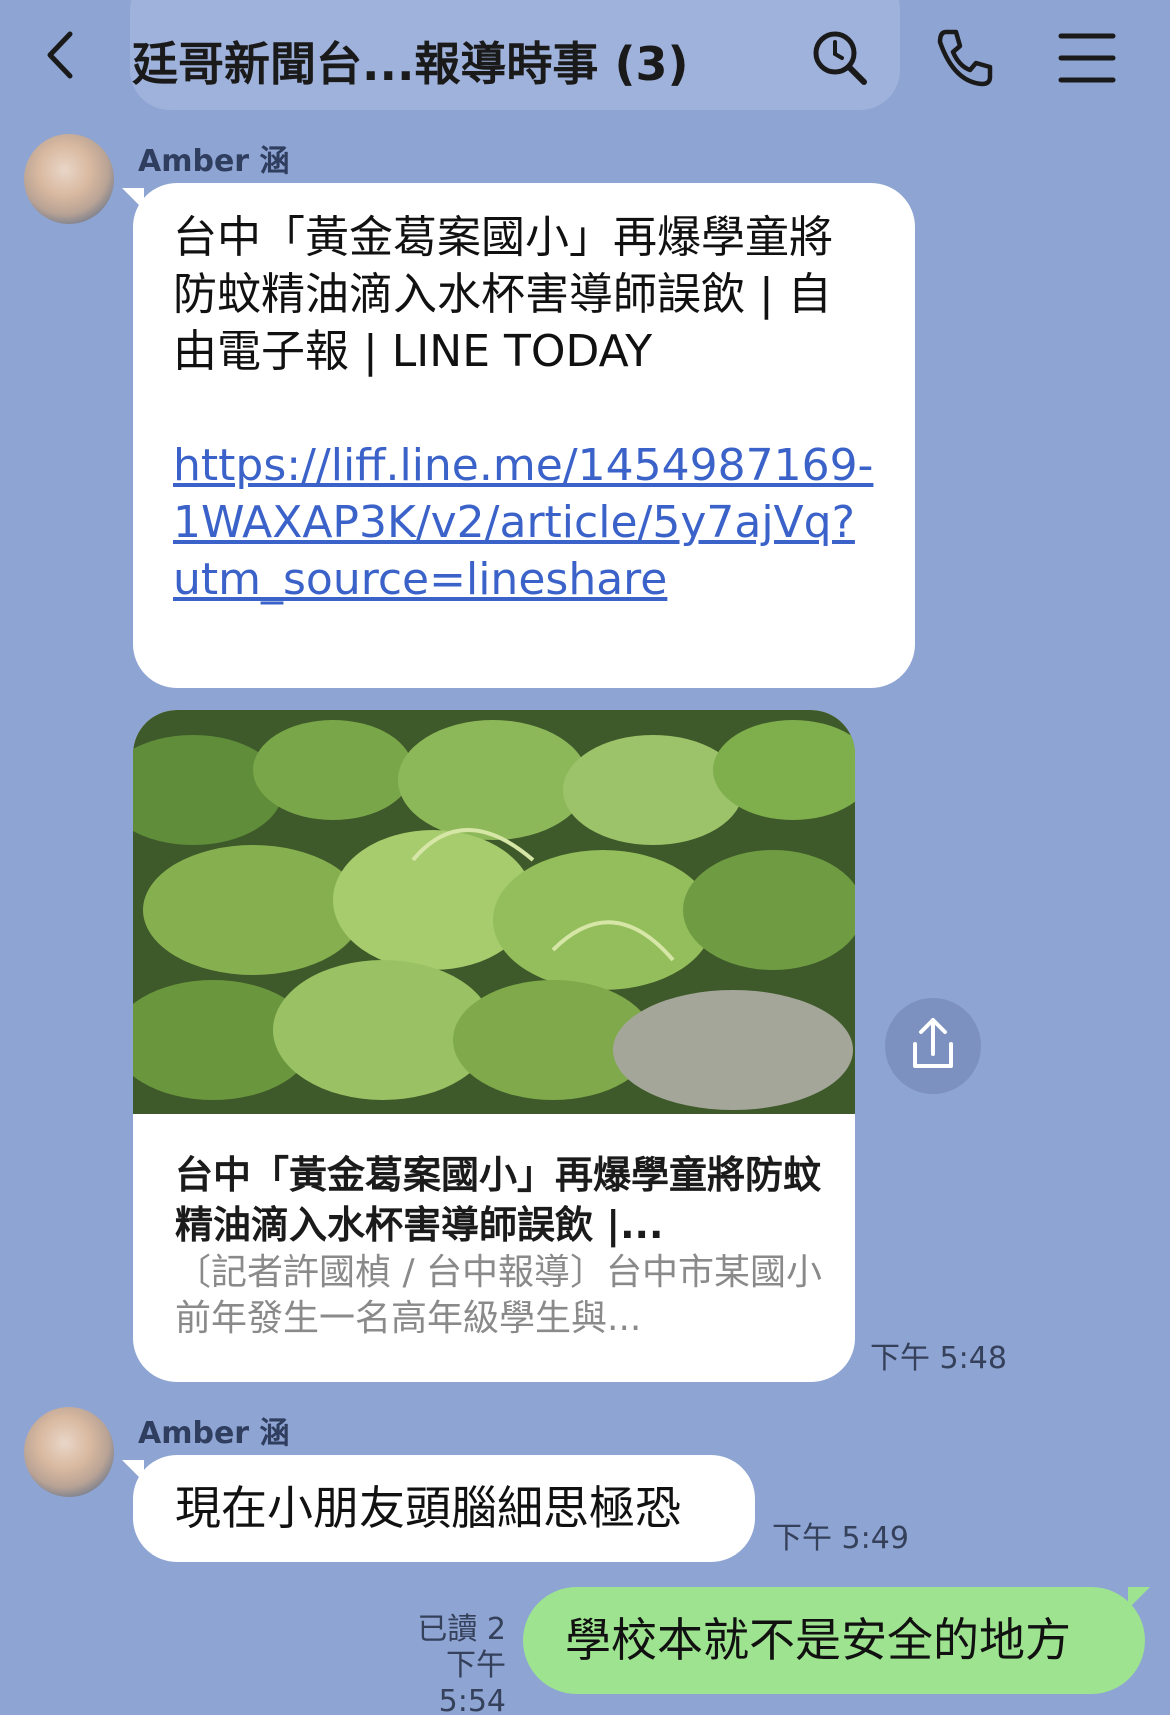 This screenshot has height=1715, width=1170. Describe the element at coordinates (840, 58) in the screenshot. I see `search-icon` at that location.